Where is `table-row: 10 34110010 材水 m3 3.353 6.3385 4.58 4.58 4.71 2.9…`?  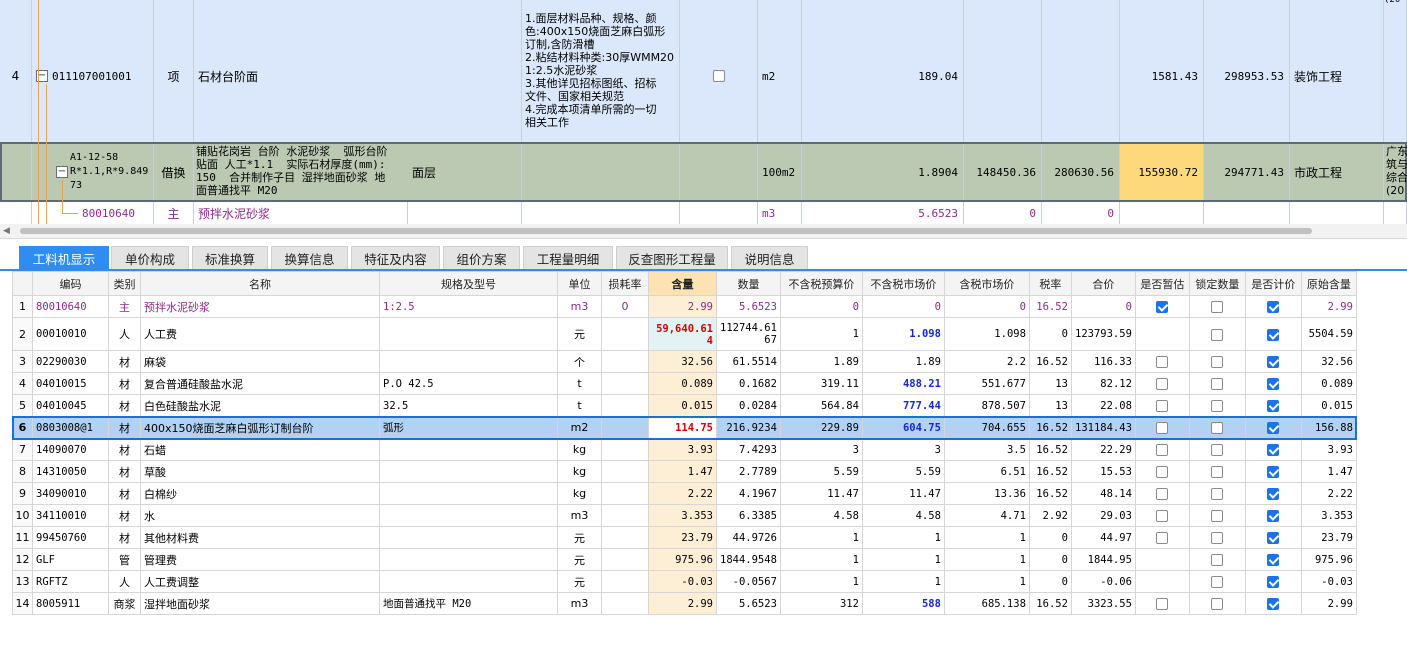 table-row: 10 34110010 材水 m3 3.353 6.3385 4.58 4.58 4.71 2.9… is located at coordinates (684, 515).